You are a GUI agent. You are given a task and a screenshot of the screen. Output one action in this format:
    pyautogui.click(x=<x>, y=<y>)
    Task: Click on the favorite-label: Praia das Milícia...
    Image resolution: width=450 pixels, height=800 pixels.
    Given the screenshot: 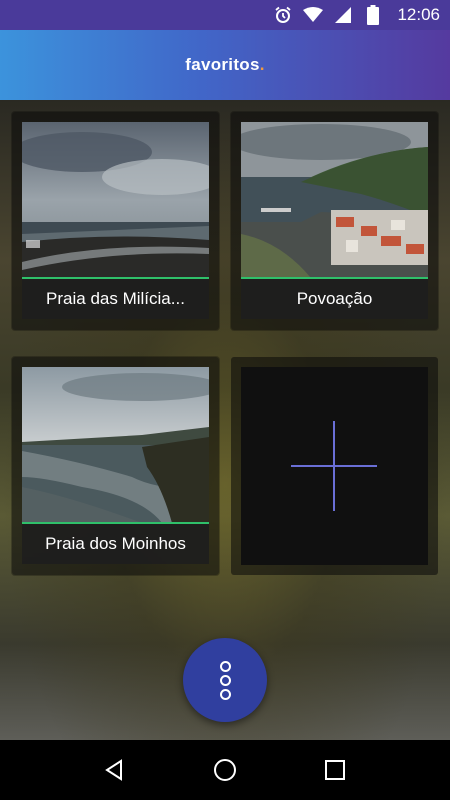 What is the action you would take?
    pyautogui.click(x=115, y=298)
    